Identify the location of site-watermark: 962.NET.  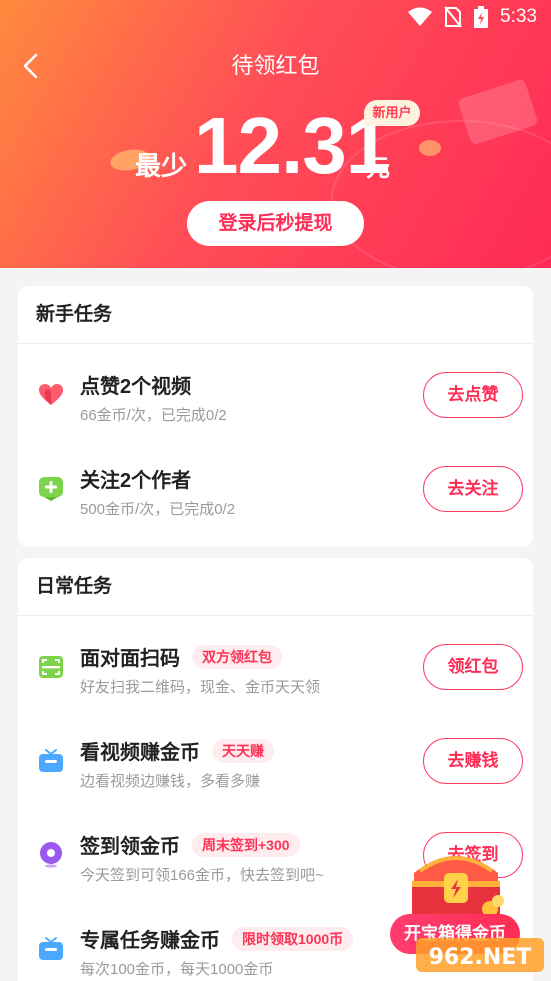
(480, 955).